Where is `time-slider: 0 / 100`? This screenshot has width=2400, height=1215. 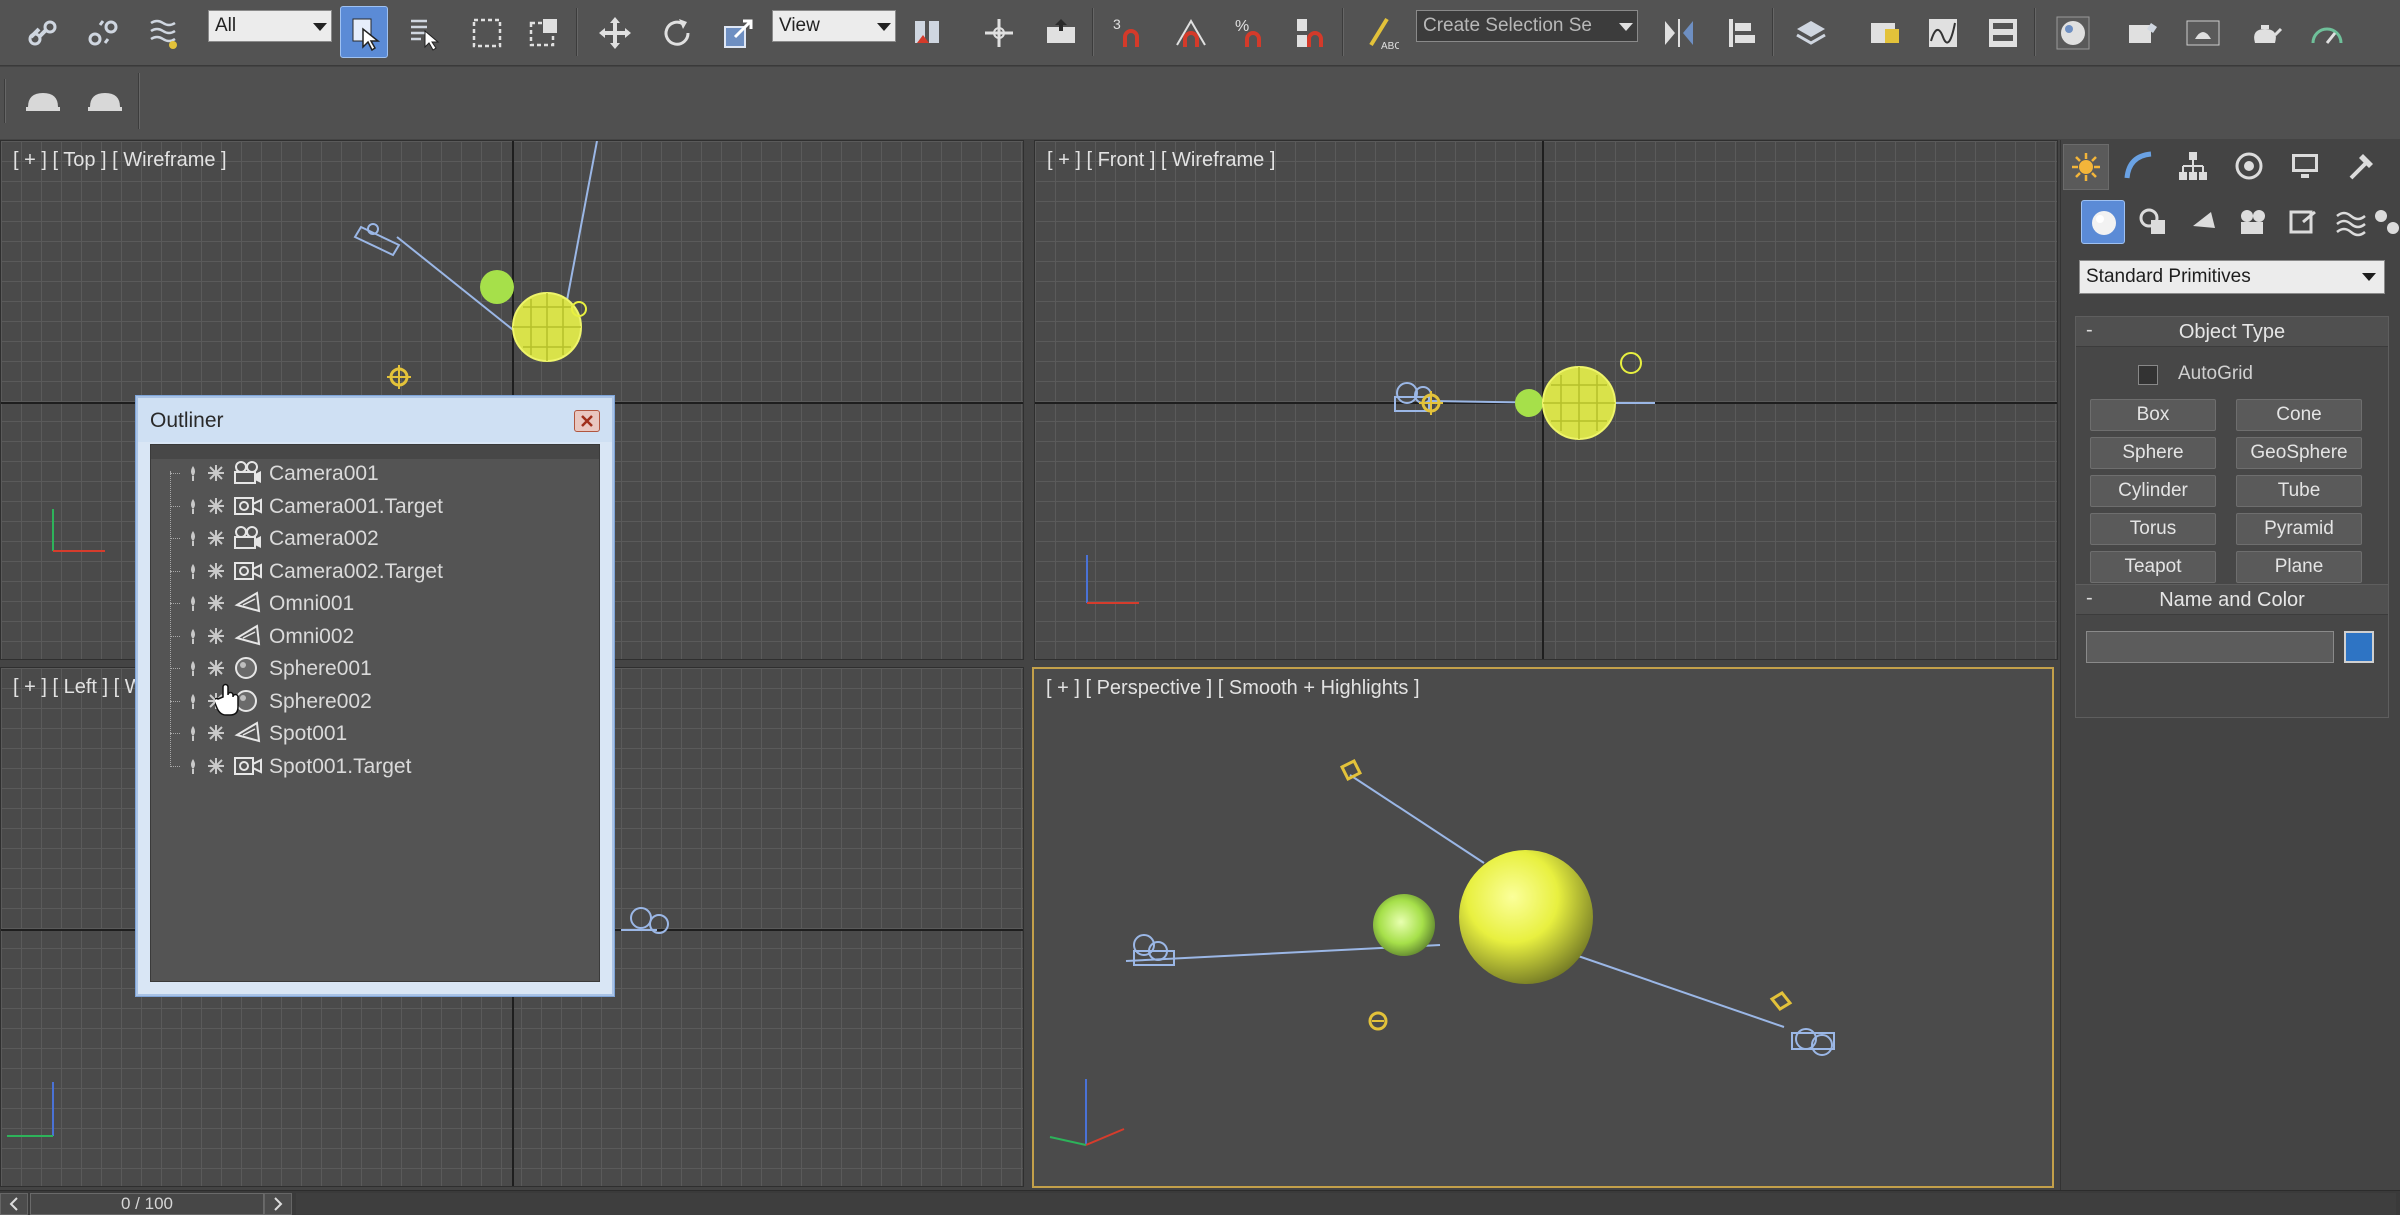 time-slider: 0 / 100 is located at coordinates (1200, 1202).